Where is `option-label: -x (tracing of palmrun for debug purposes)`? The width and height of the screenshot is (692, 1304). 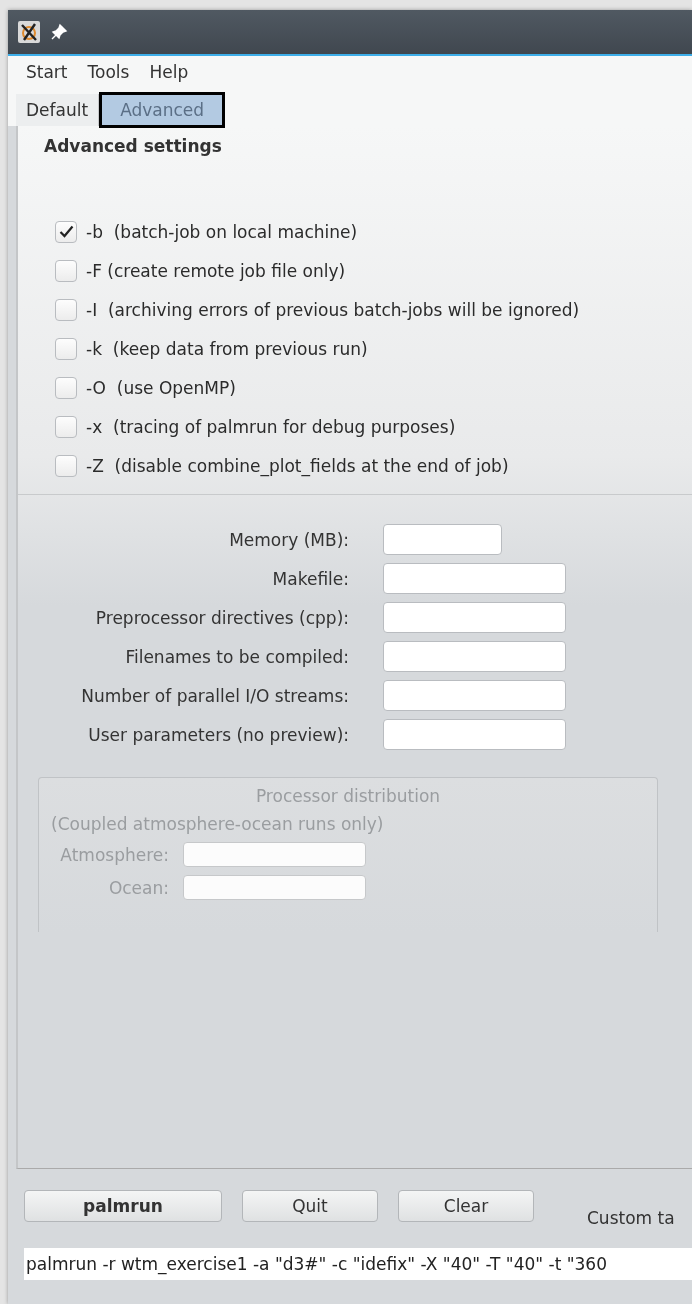 option-label: -x (tracing of palmrun for debug purposes) is located at coordinates (271, 426).